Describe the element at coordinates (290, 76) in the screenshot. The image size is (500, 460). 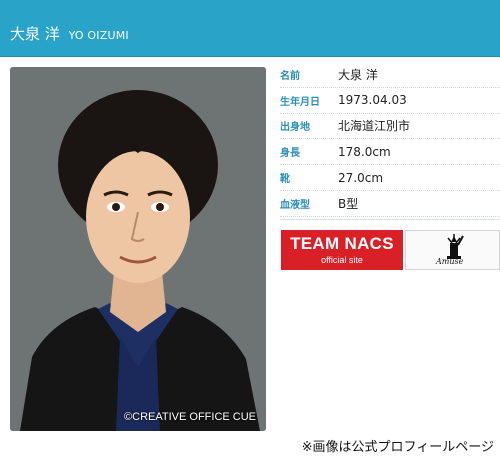
I see `row-label: 名前` at that location.